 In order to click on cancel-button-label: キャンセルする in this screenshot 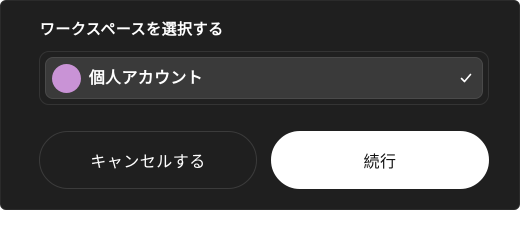, I will do `click(148, 161)`.